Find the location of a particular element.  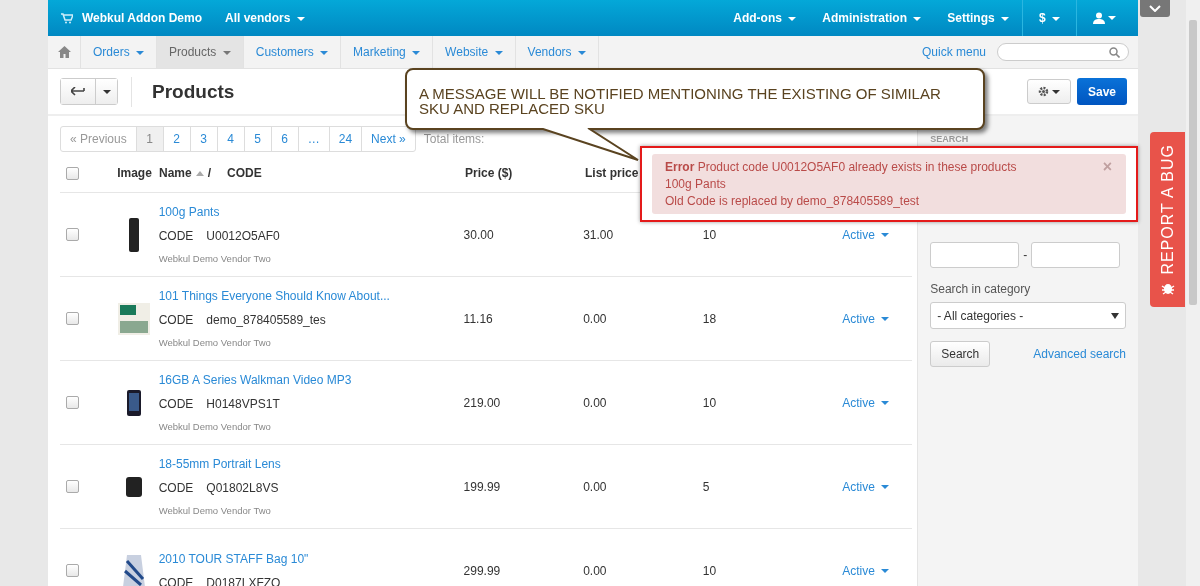

product-name-link: 16GB A Series Walkman Video MP3 is located at coordinates (255, 380).